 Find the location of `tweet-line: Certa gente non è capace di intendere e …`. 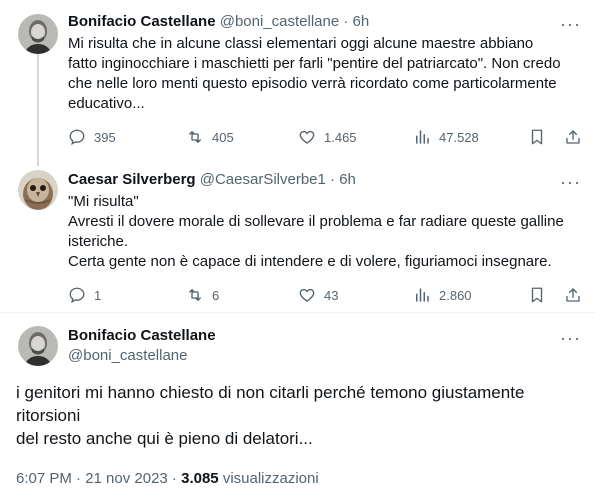

tweet-line: Certa gente non è capace di intendere e … is located at coordinates (310, 261).